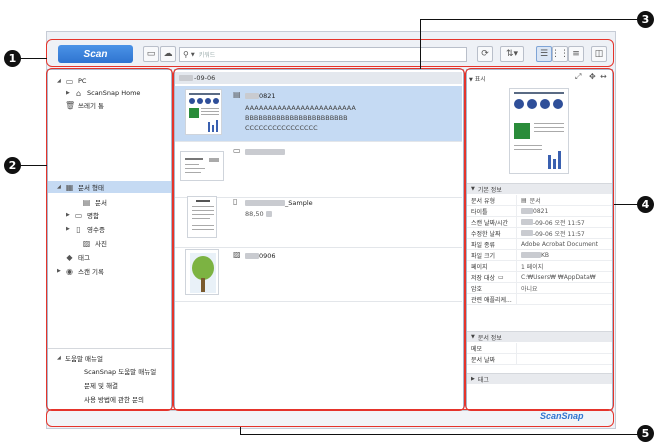 The height and width of the screenshot is (443, 659). Describe the element at coordinates (439, 434) in the screenshot. I see `callout-line-5b` at that location.